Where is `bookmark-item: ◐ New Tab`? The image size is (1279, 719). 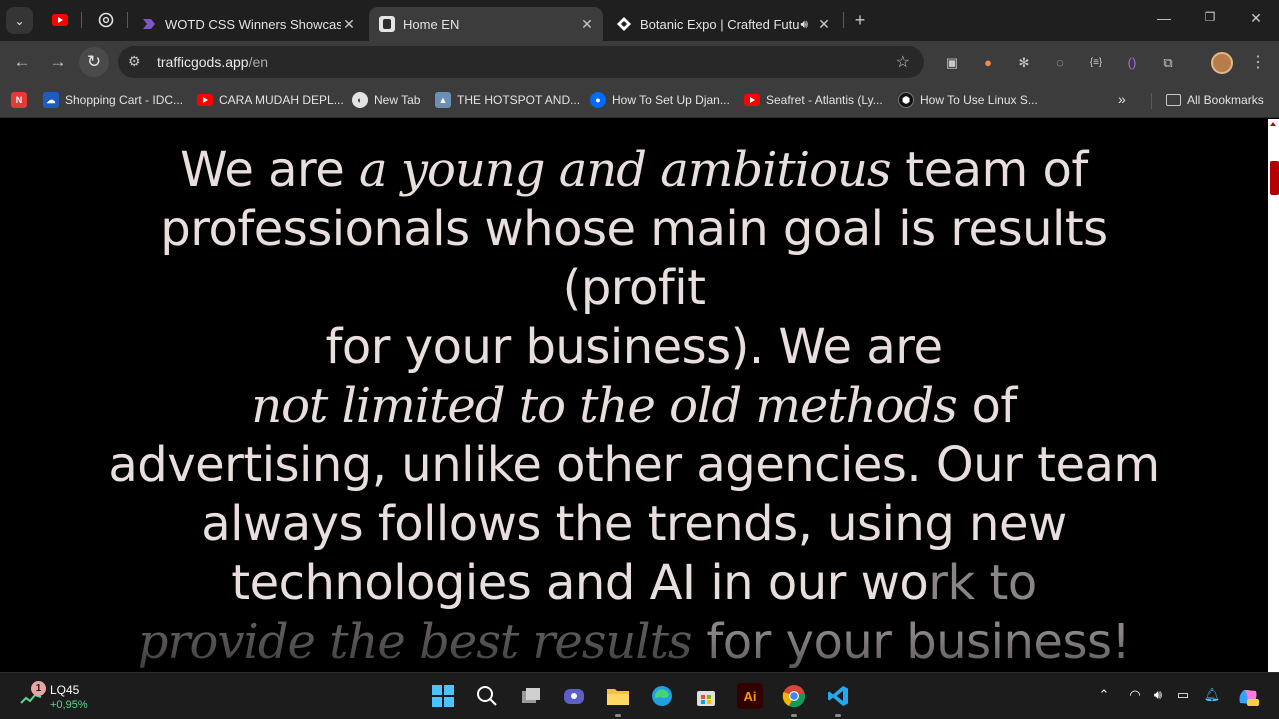
bookmark-item: ◐ New Tab is located at coordinates (386, 100).